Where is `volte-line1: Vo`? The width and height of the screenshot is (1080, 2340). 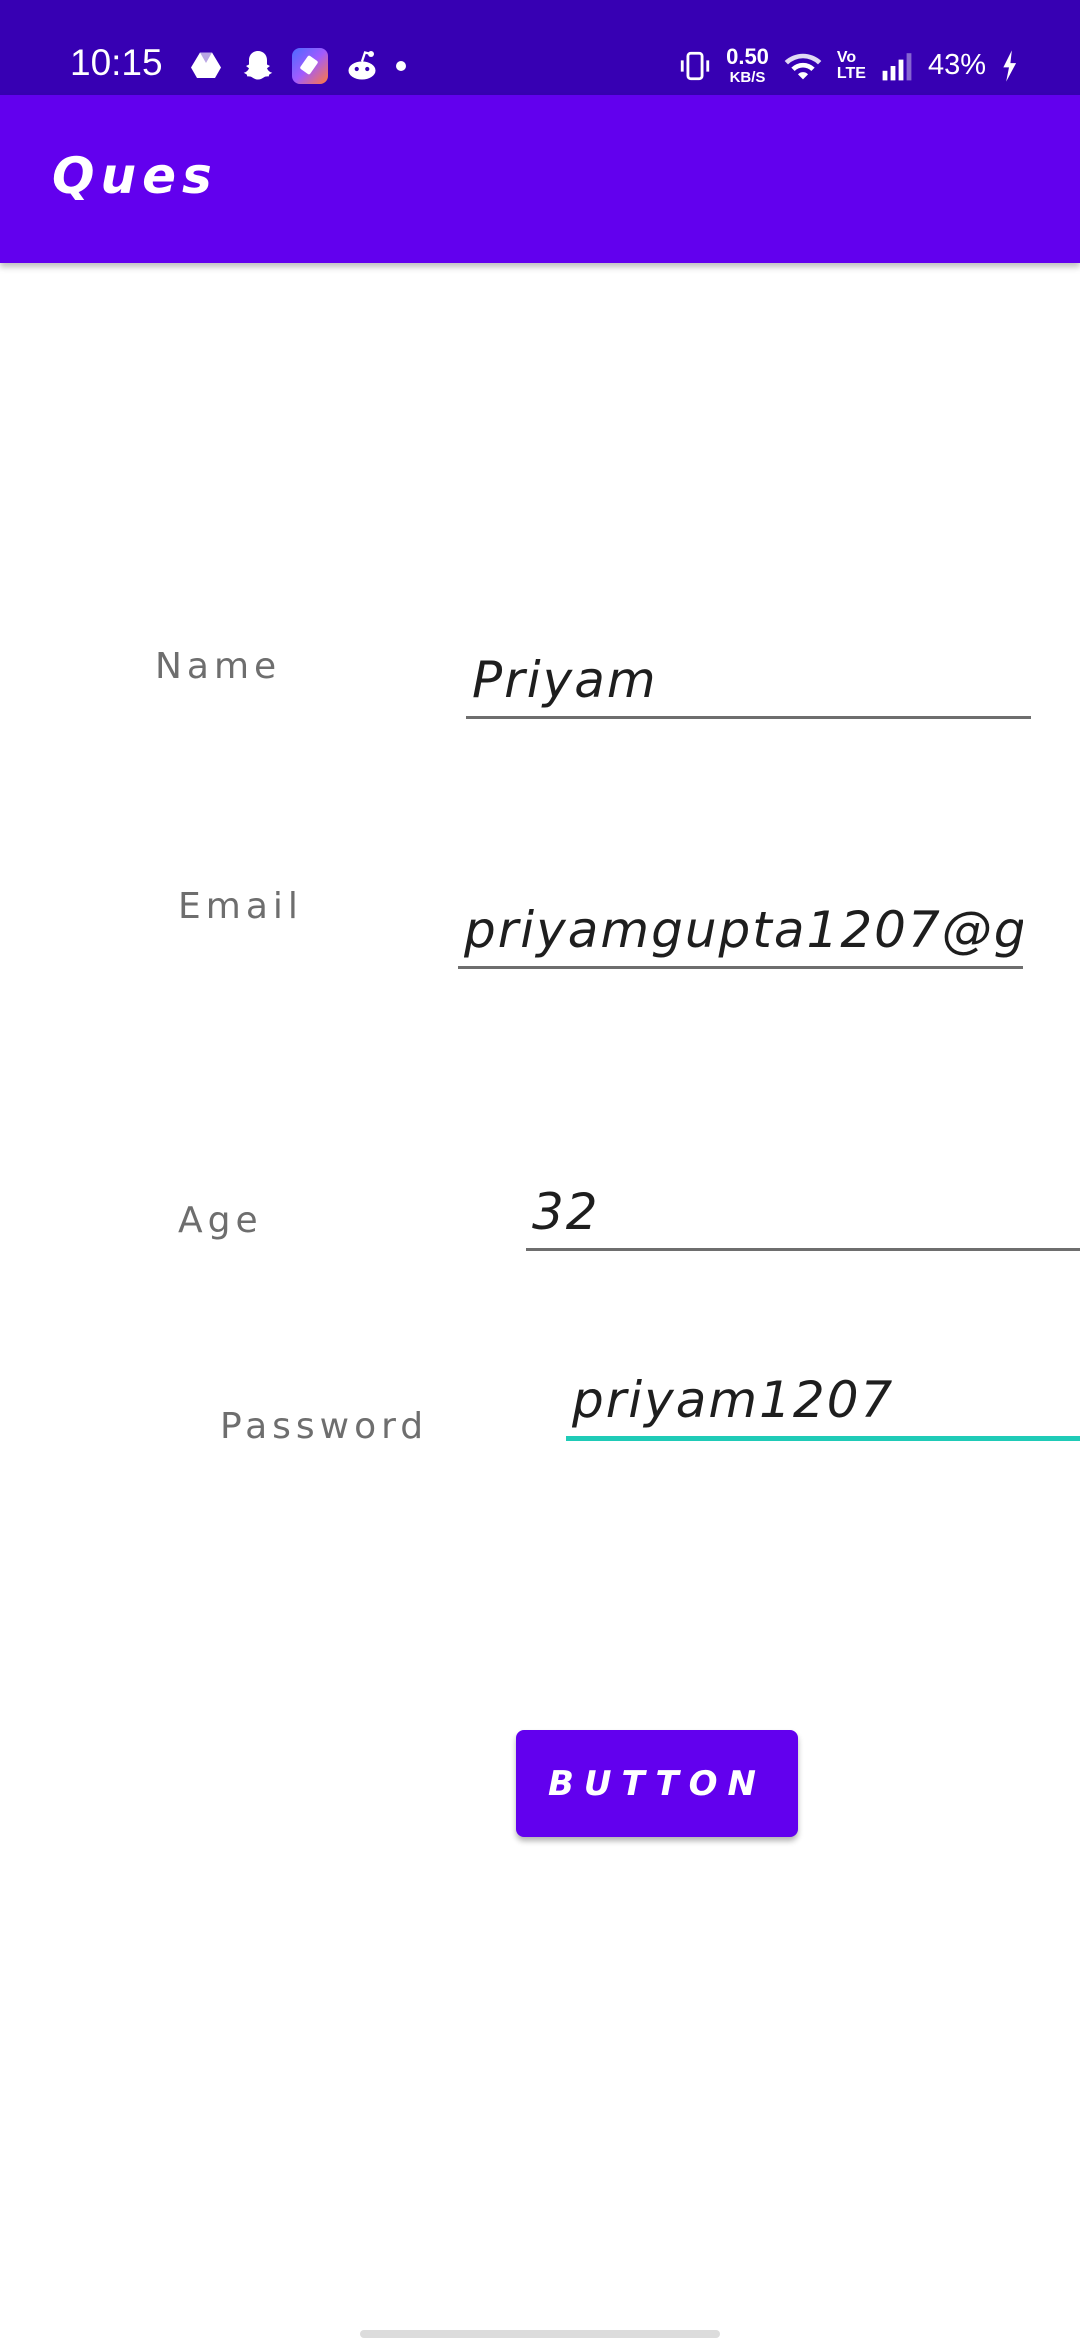
volte-line1: Vo is located at coordinates (846, 58).